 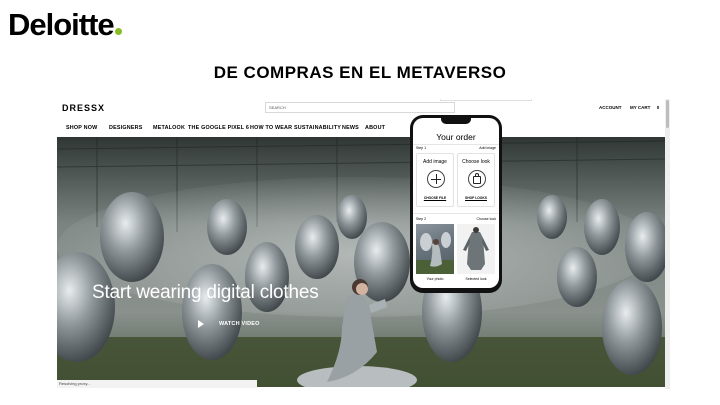 I want to click on nav-item-google-pixel: THE GOOGLE PIXEL 6, so click(x=219, y=128).